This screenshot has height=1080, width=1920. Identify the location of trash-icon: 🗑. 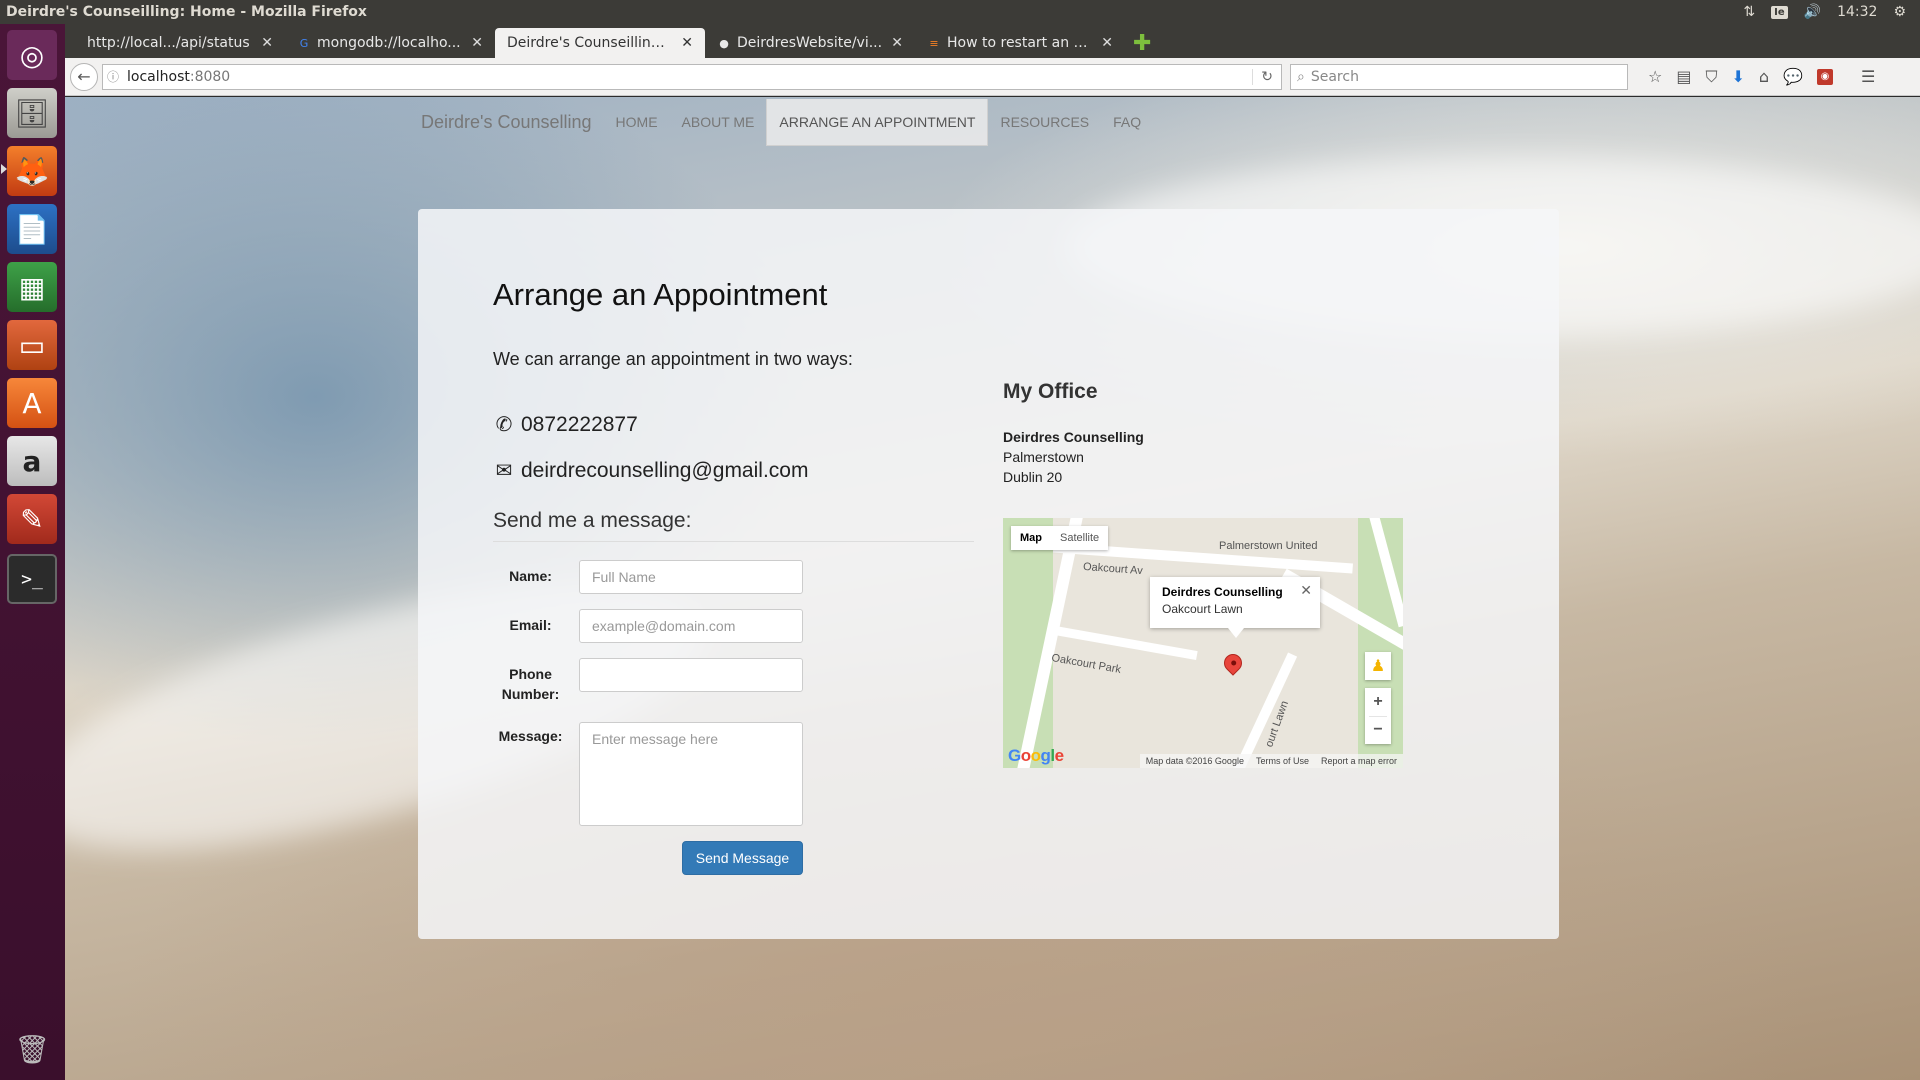
(32, 1049).